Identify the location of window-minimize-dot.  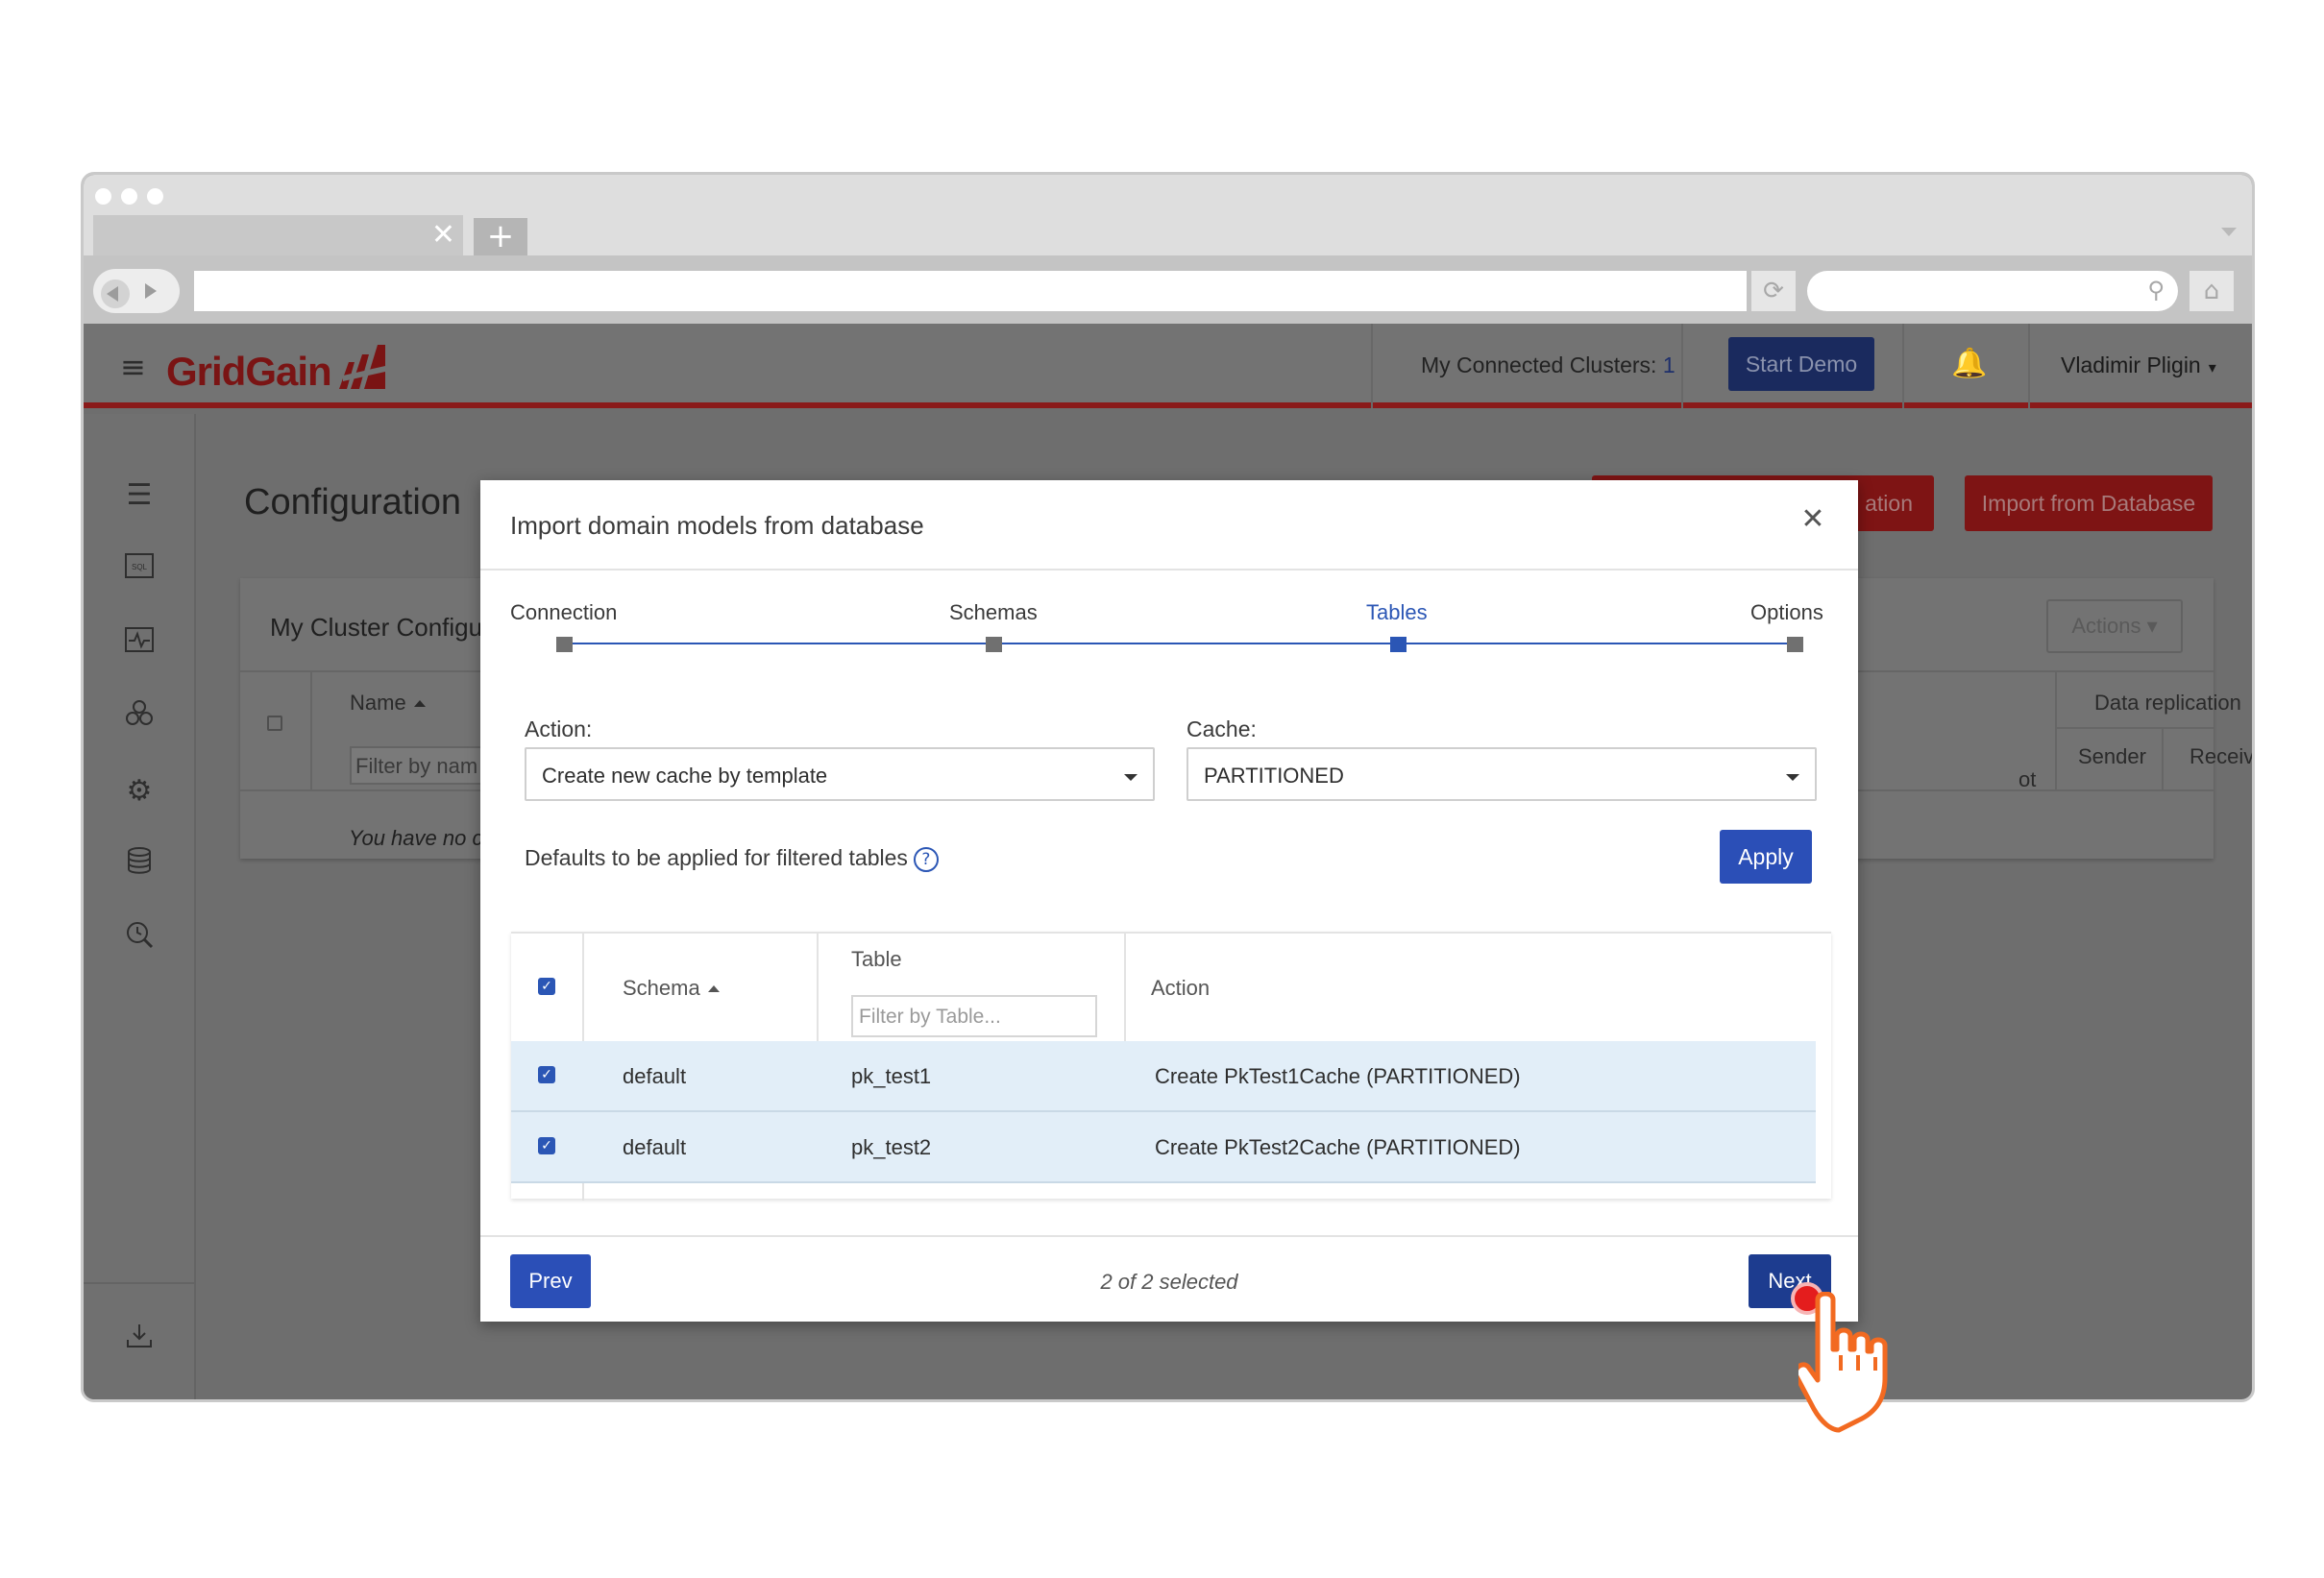
(129, 196).